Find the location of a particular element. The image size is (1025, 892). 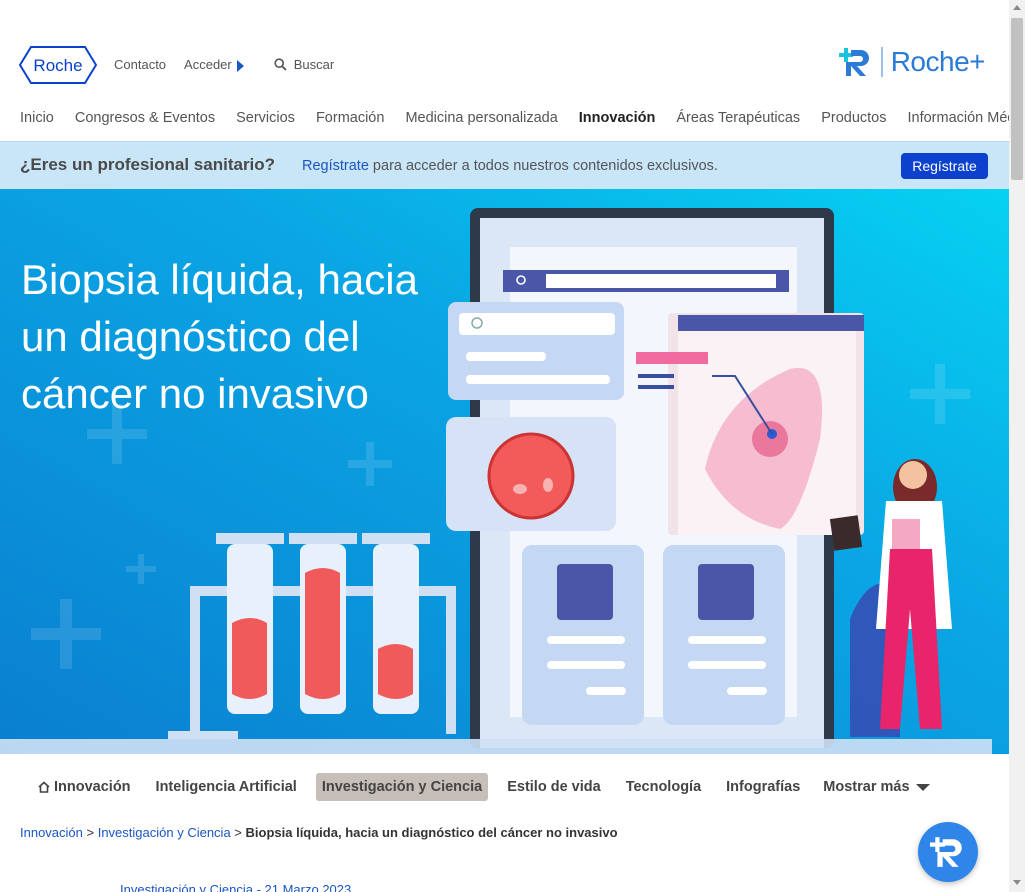

roche-logo: Roche is located at coordinates (58, 65).